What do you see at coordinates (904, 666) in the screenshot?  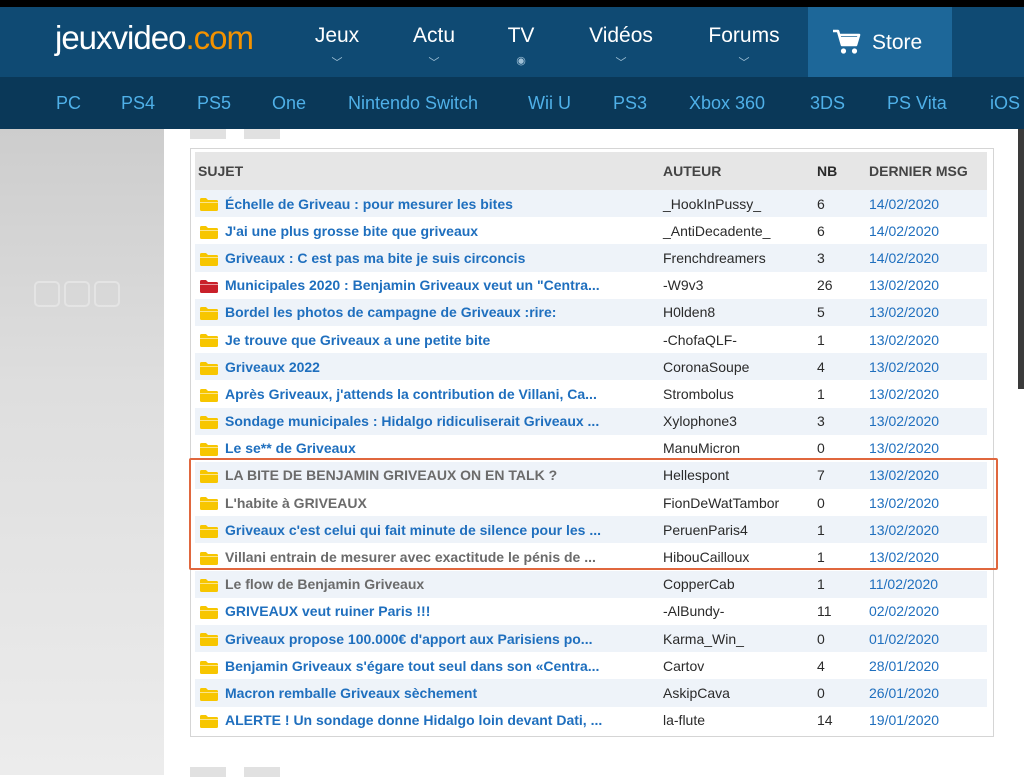 I see `last-message-date: 28/01/2020` at bounding box center [904, 666].